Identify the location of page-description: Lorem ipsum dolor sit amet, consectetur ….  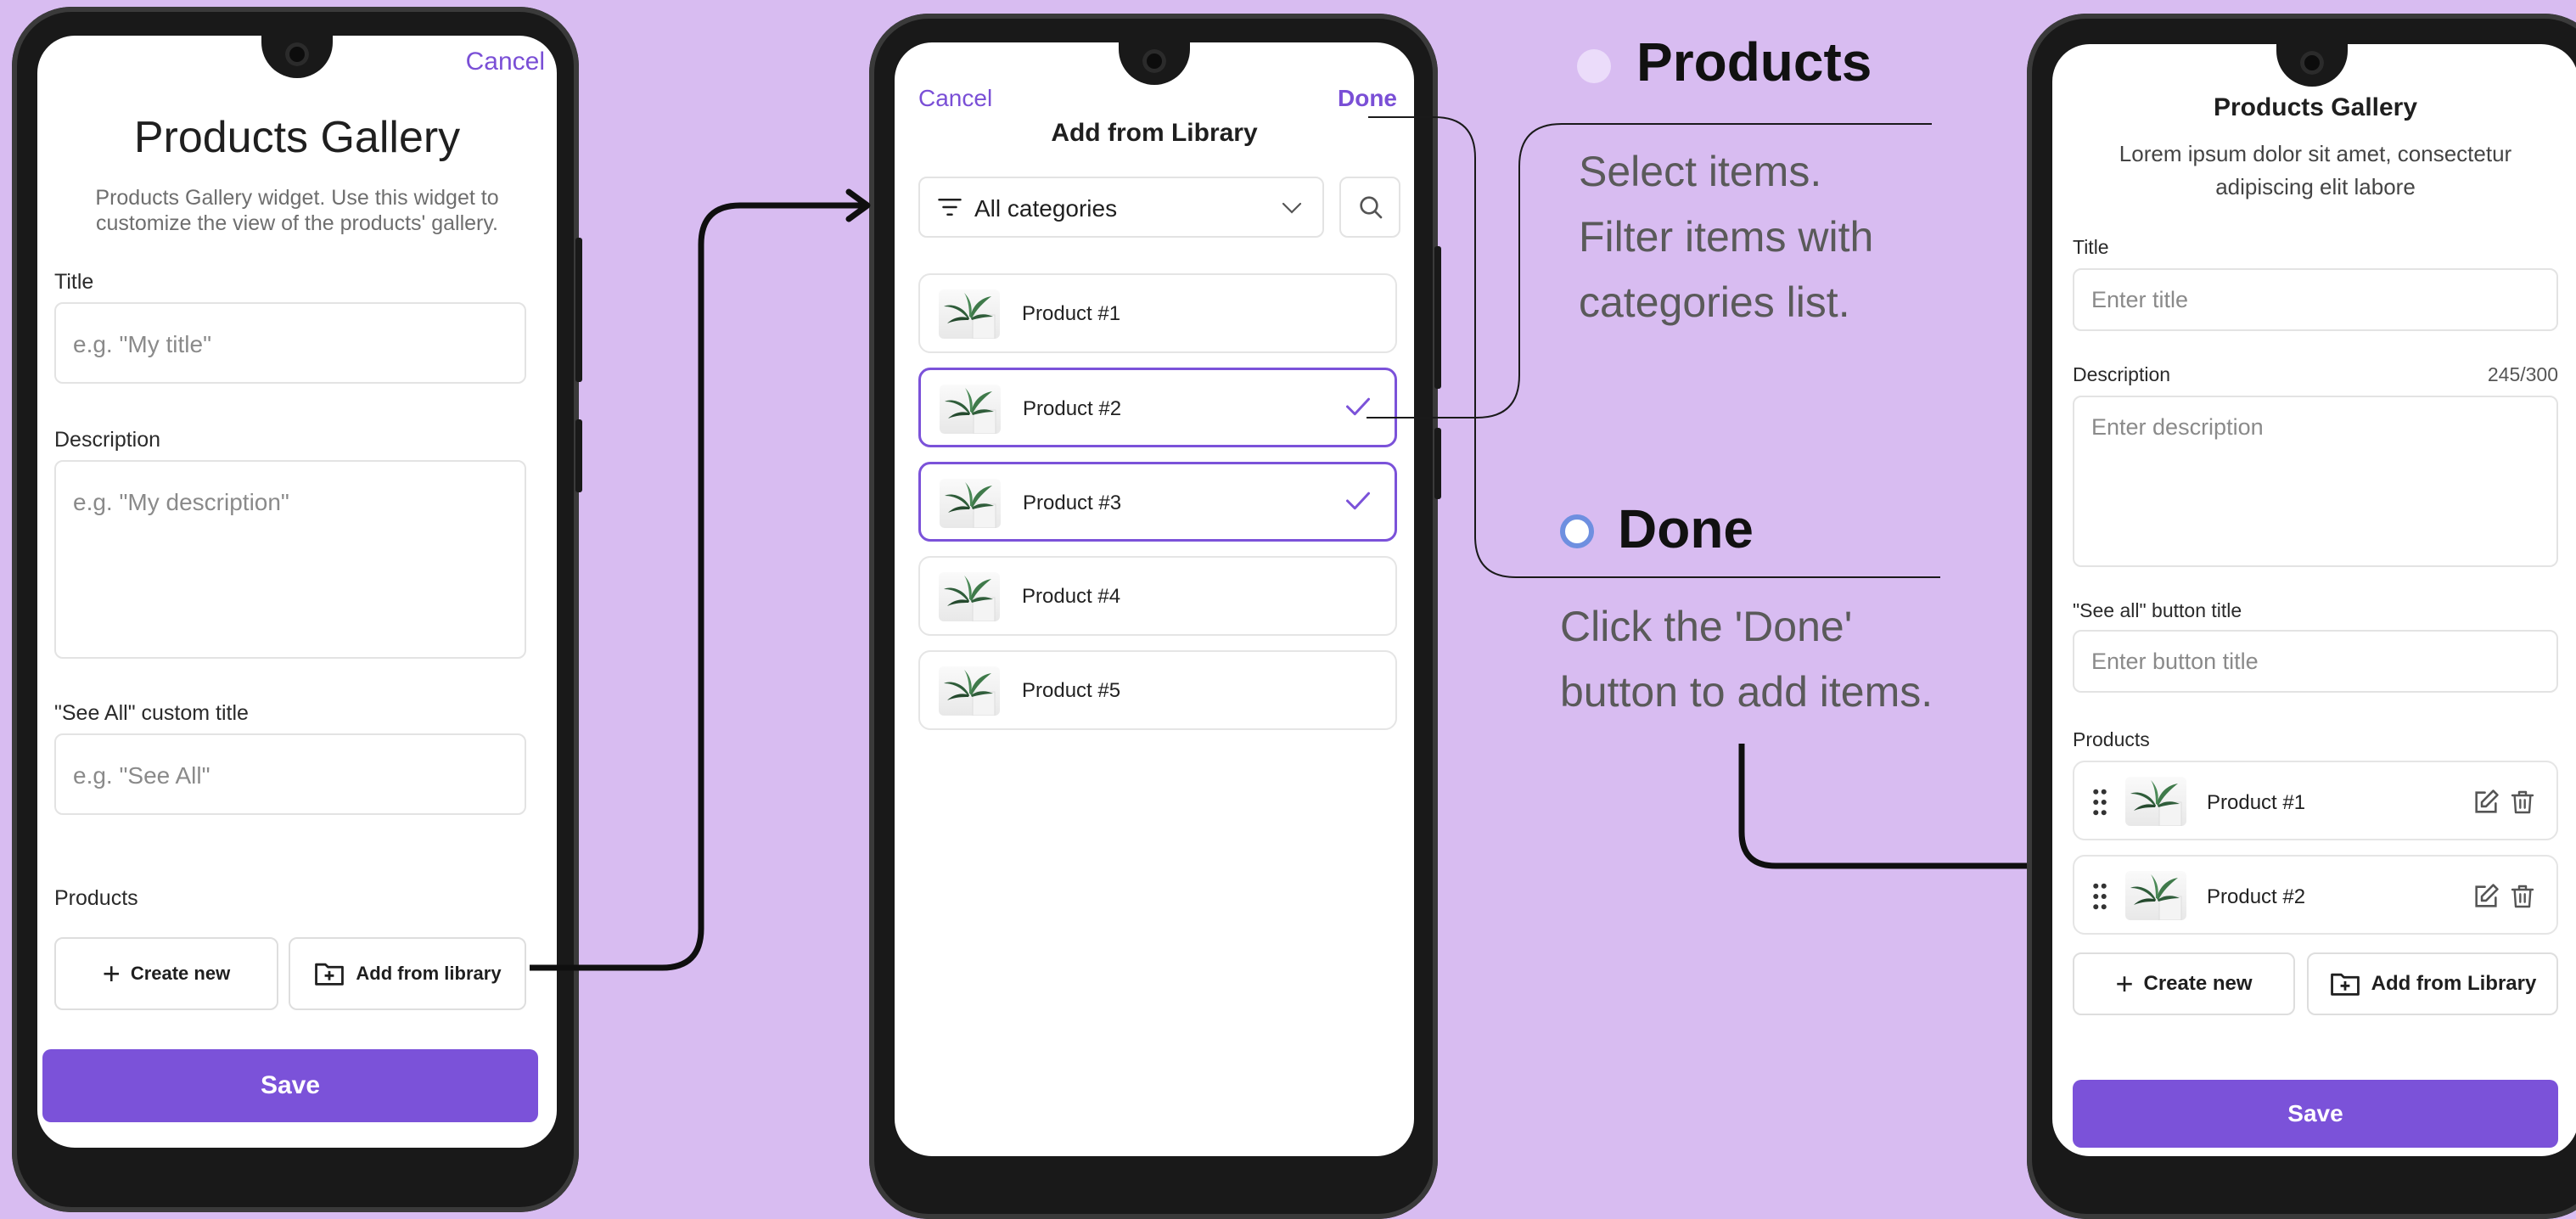
(2315, 170).